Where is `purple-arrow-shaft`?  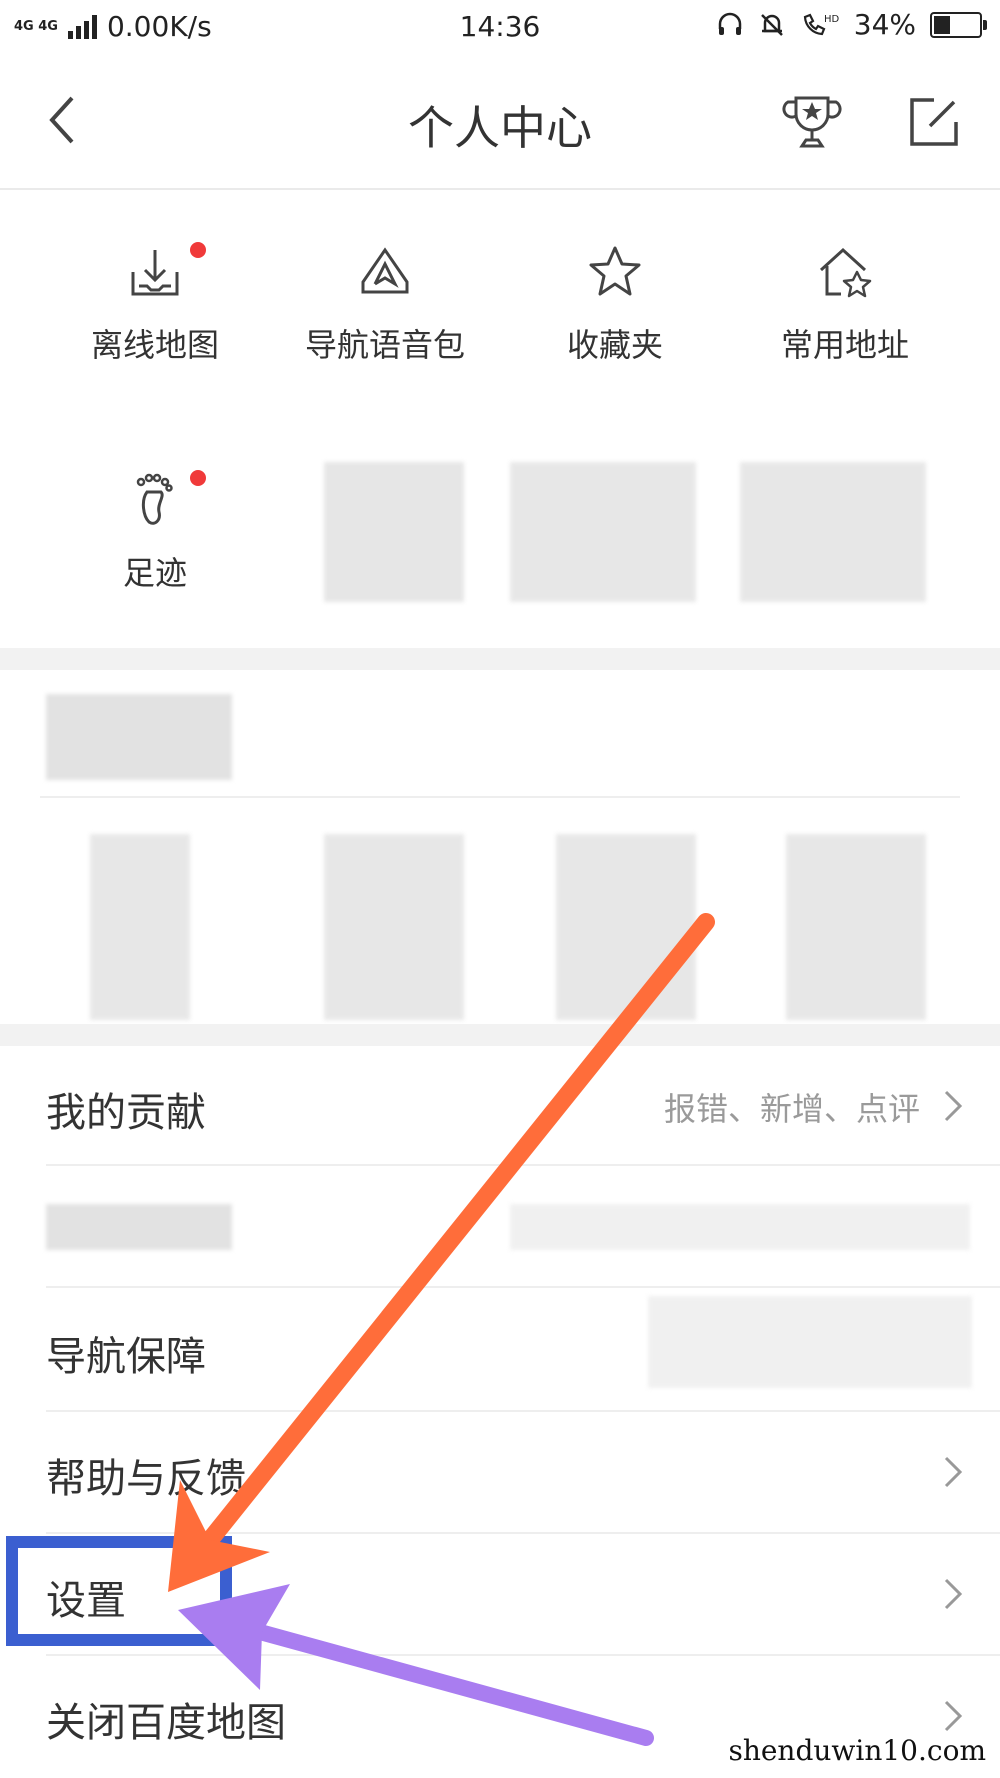 purple-arrow-shaft is located at coordinates (453, 1685).